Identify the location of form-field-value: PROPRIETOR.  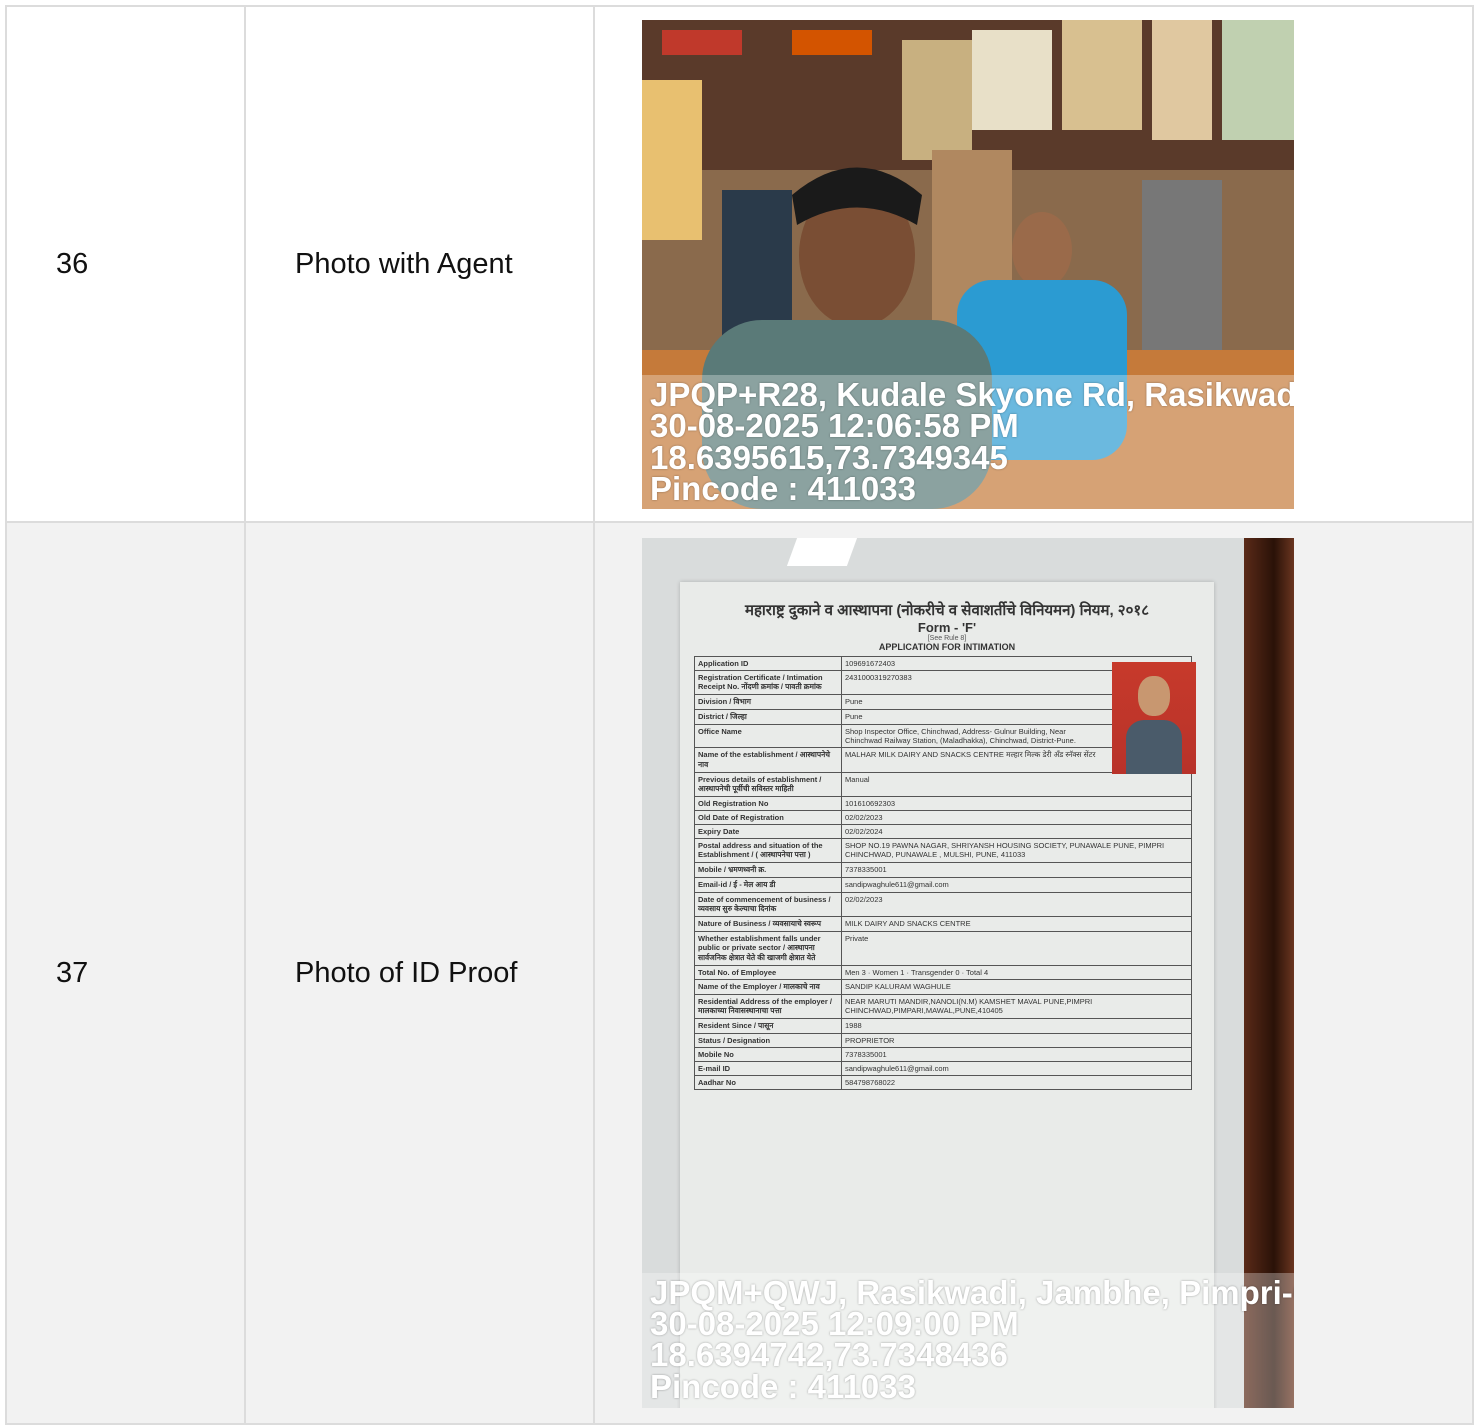
(1016, 1040).